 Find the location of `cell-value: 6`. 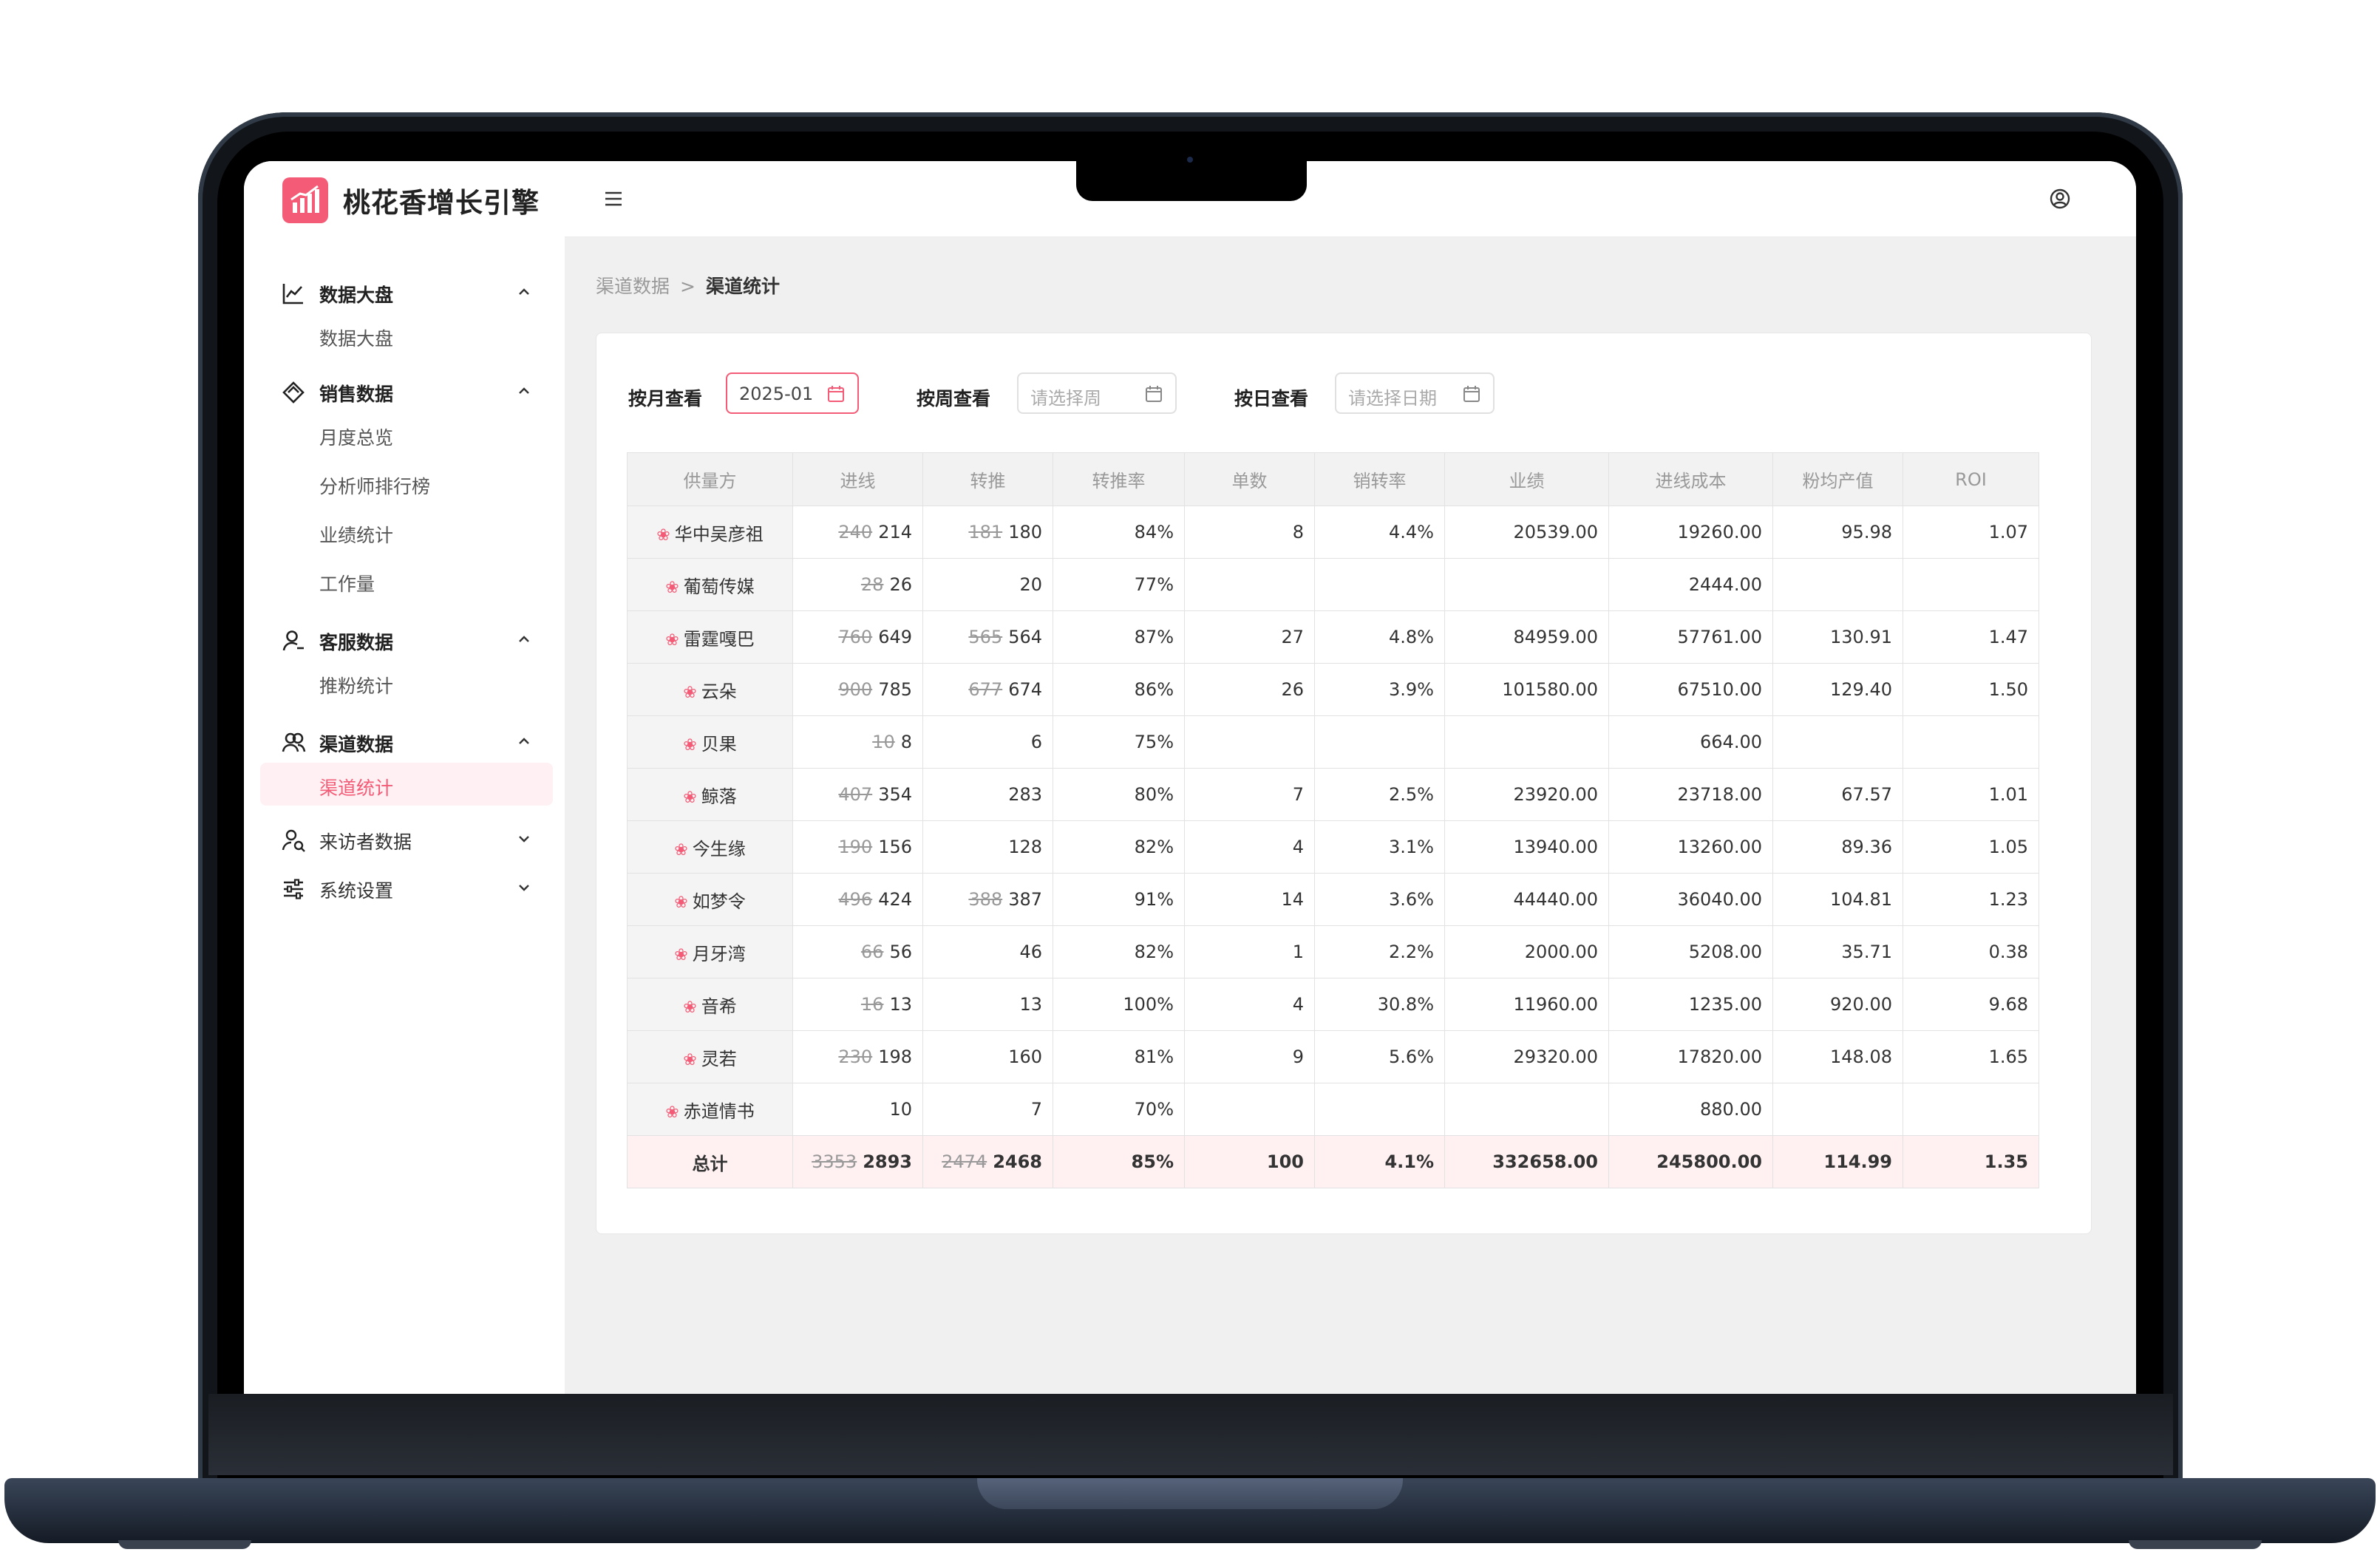

cell-value: 6 is located at coordinates (1036, 742).